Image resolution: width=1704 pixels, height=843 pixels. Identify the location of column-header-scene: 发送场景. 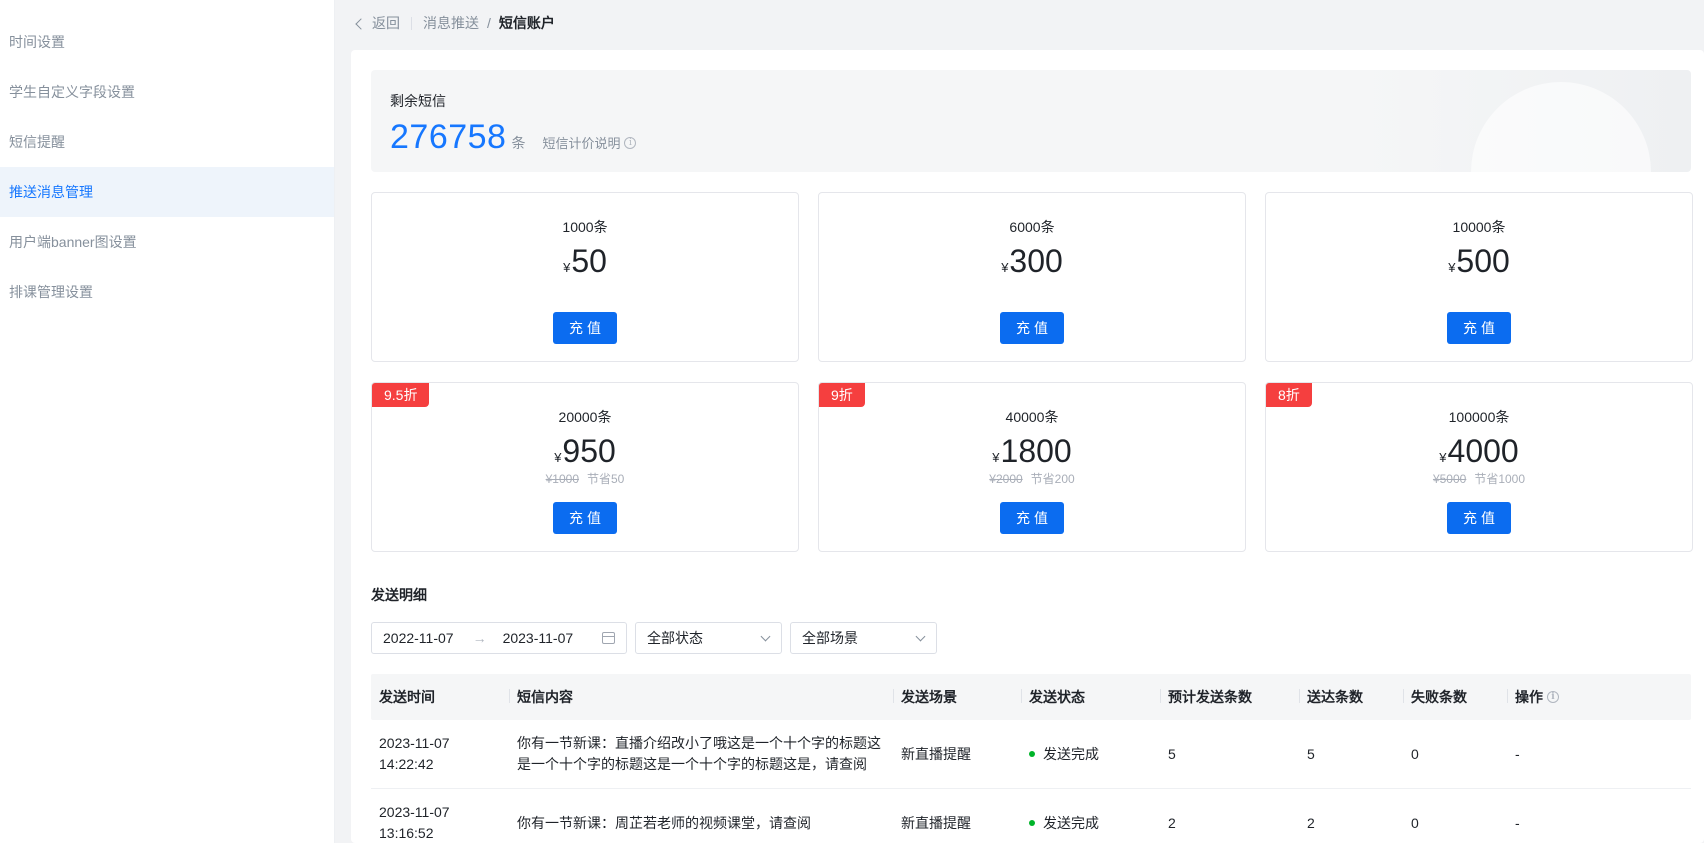
(957, 697).